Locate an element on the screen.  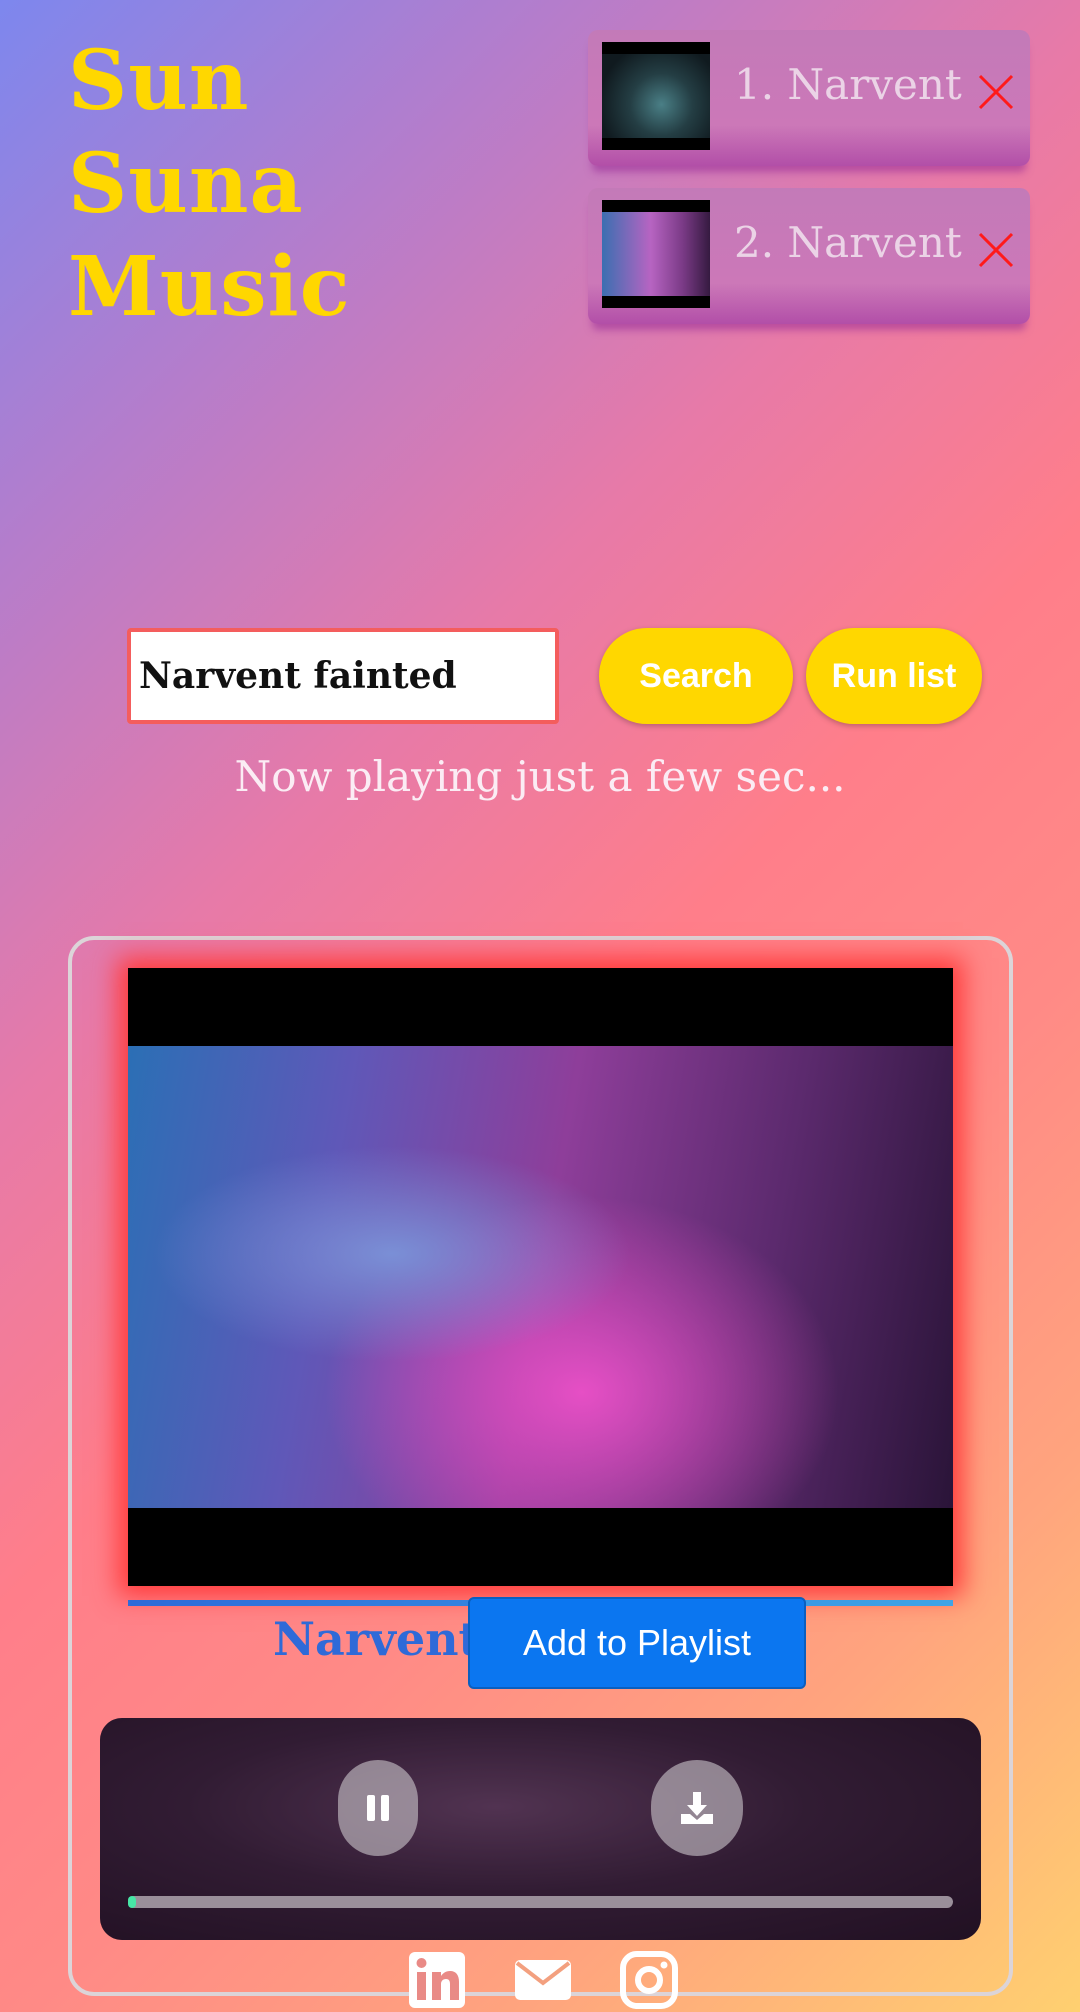
brand-title: Sun Suna Music is located at coordinates (209, 184).